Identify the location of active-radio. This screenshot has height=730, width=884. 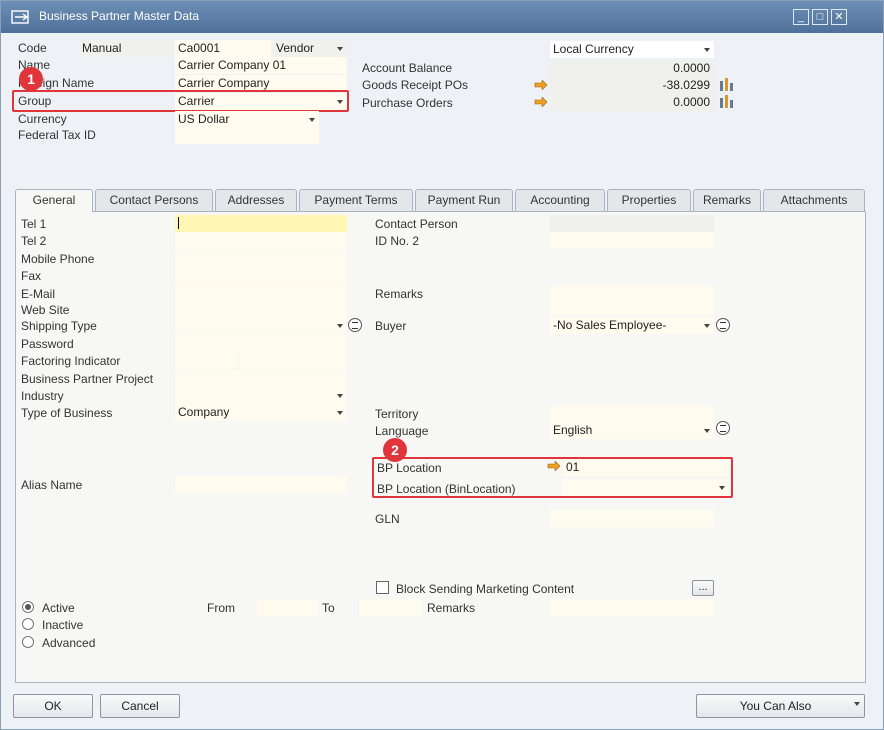
(28, 607).